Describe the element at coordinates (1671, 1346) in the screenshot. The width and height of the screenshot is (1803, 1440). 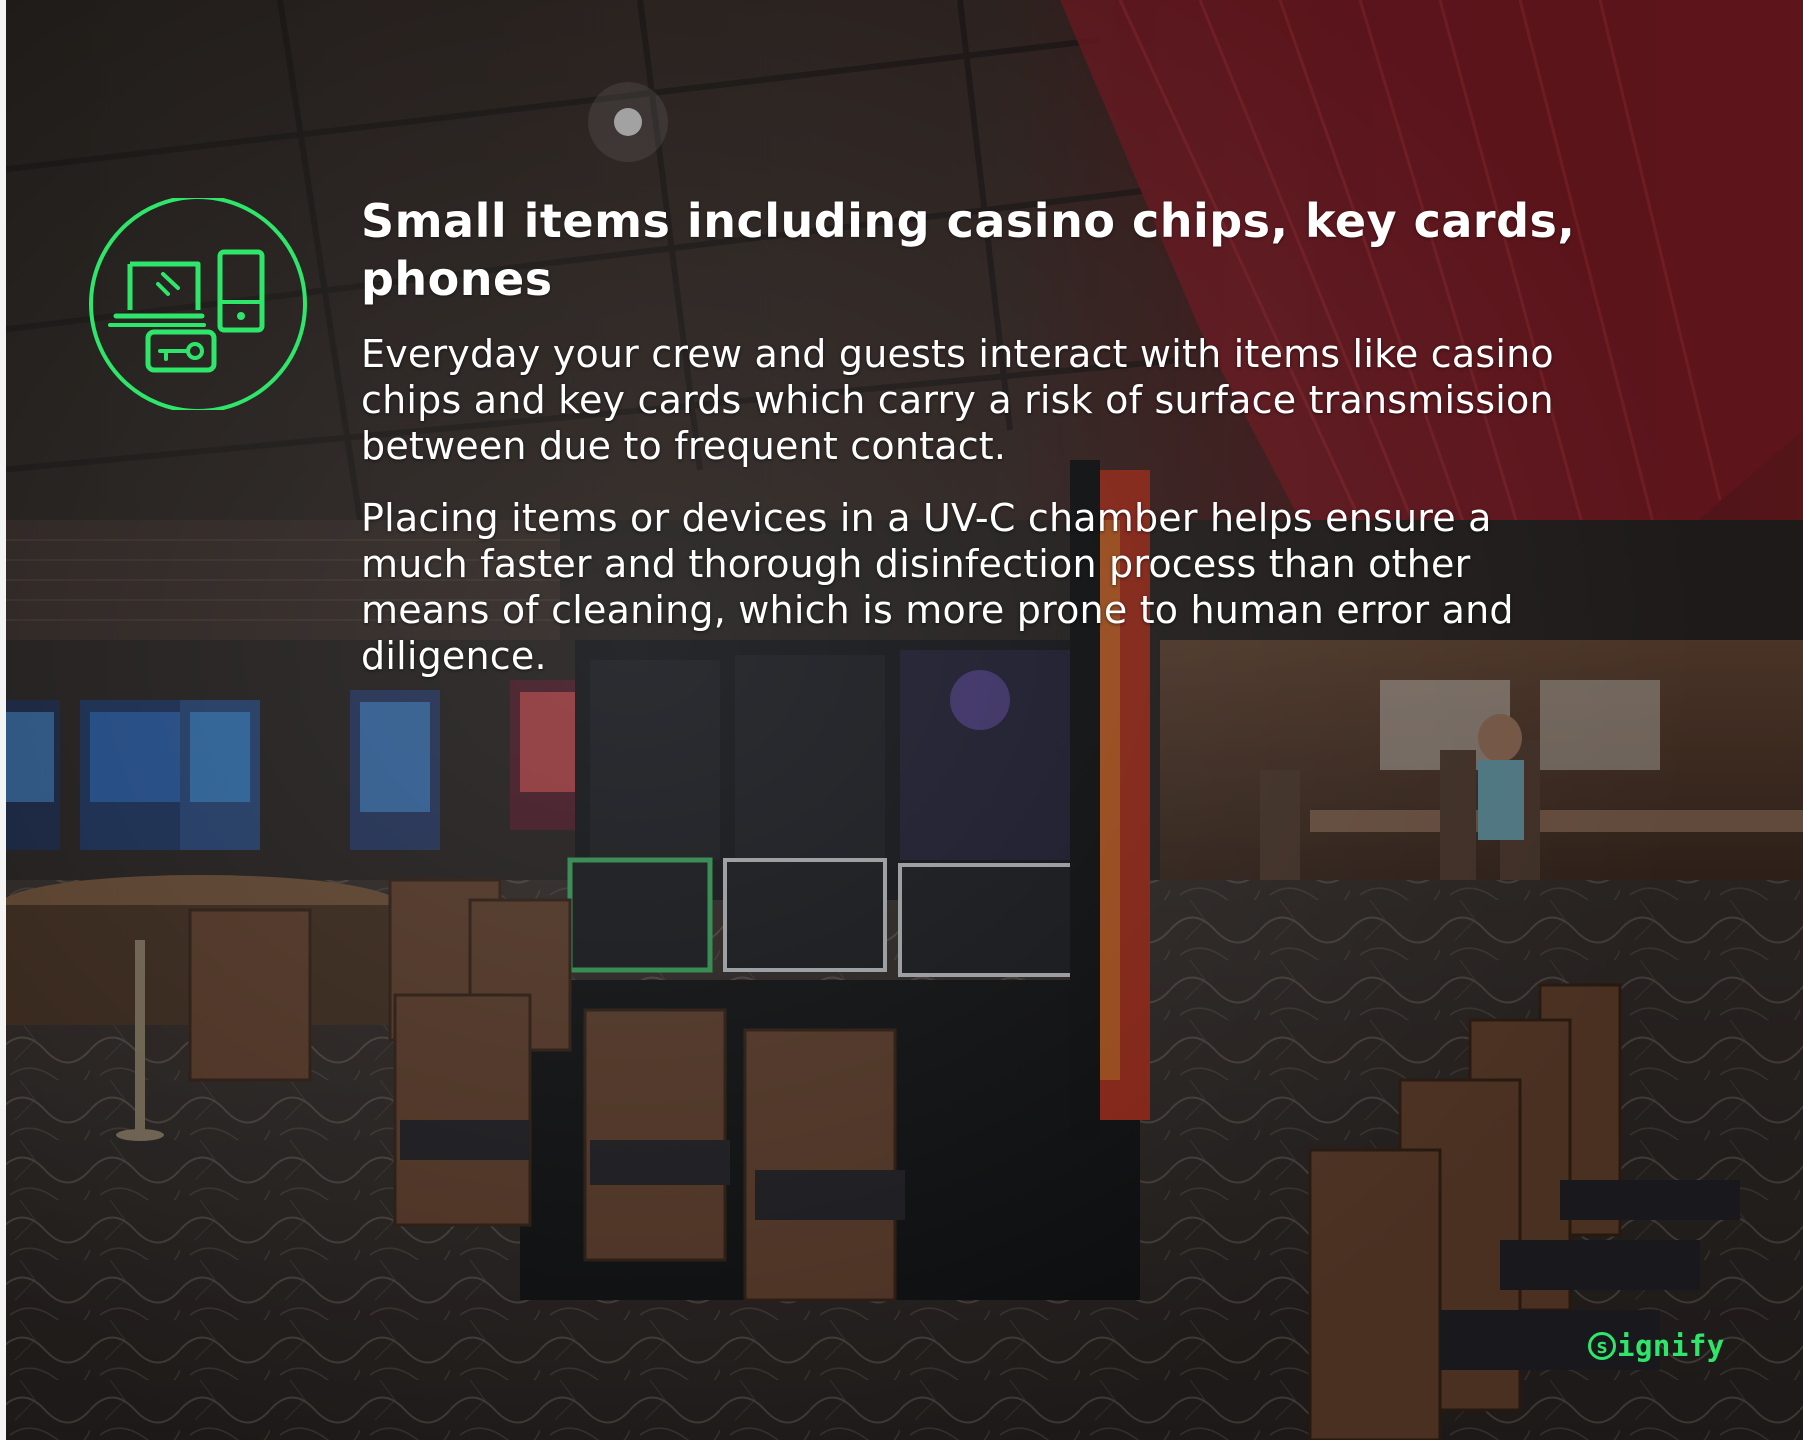
I see `logo-wordmark: ignify` at that location.